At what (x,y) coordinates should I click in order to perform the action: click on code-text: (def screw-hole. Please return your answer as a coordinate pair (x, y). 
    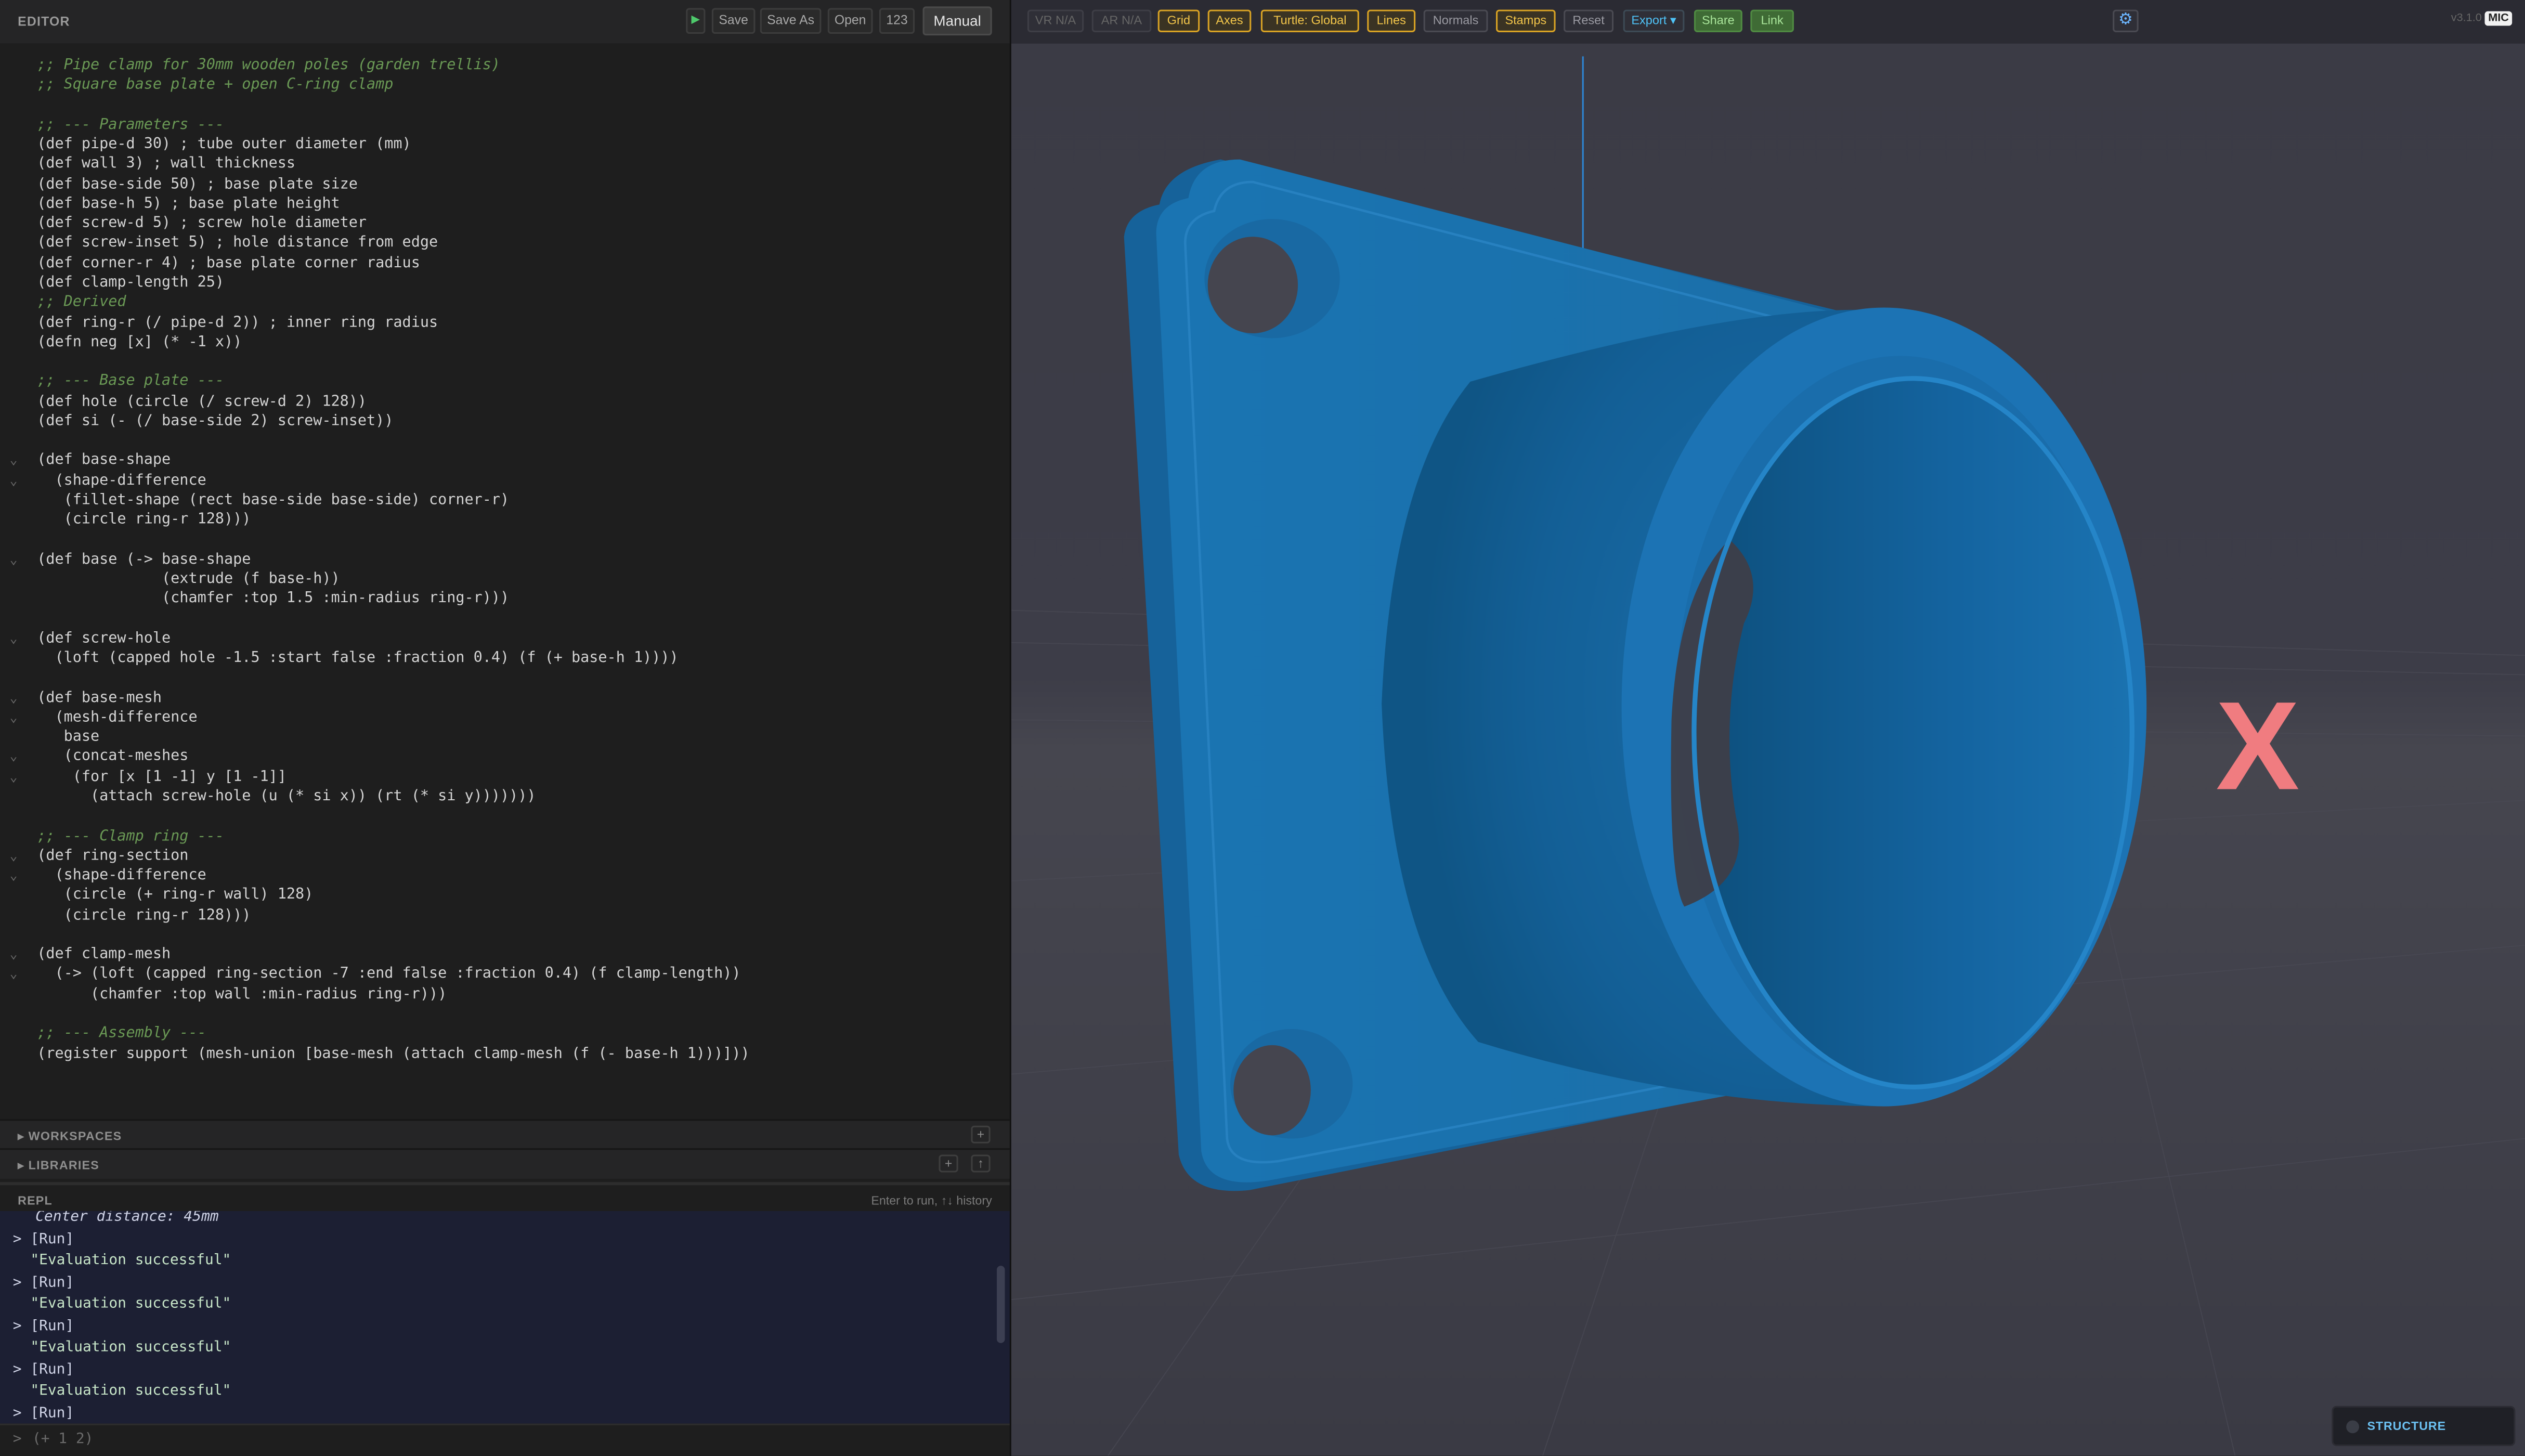
    Looking at the image, I should click on (104, 638).